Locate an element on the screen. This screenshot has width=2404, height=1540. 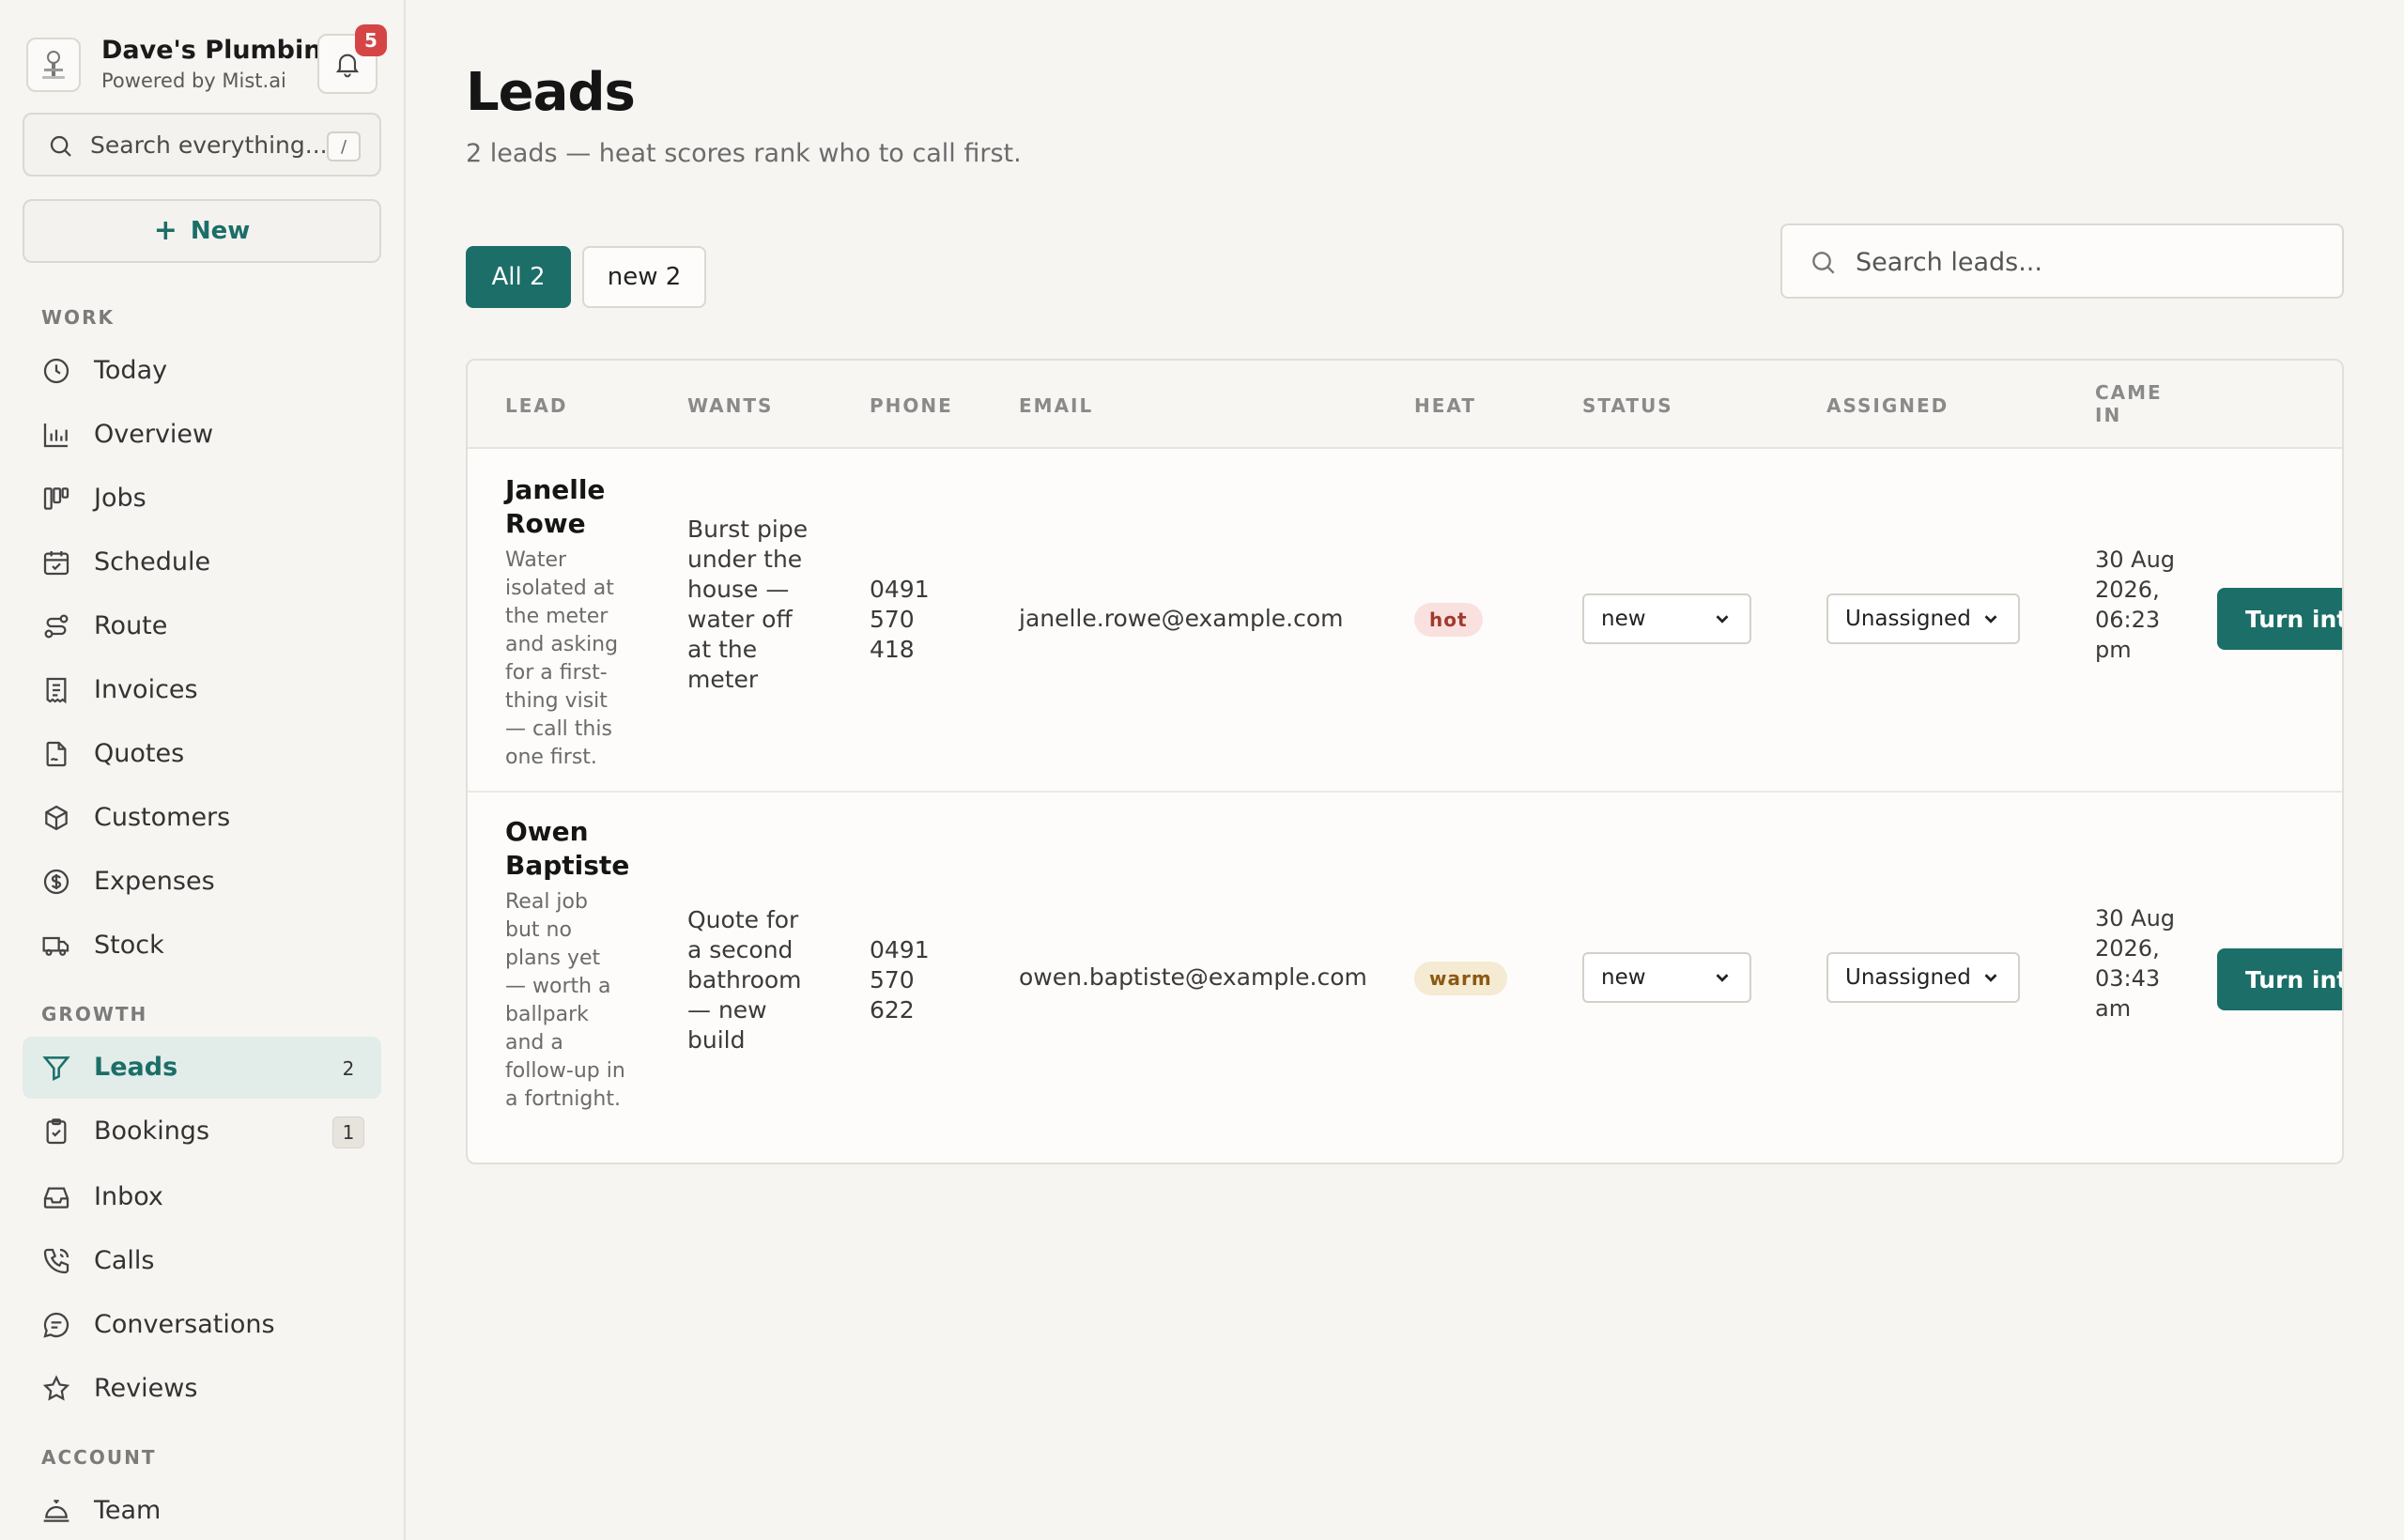
section-label-growth: GROWTH is located at coordinates (94, 1014).